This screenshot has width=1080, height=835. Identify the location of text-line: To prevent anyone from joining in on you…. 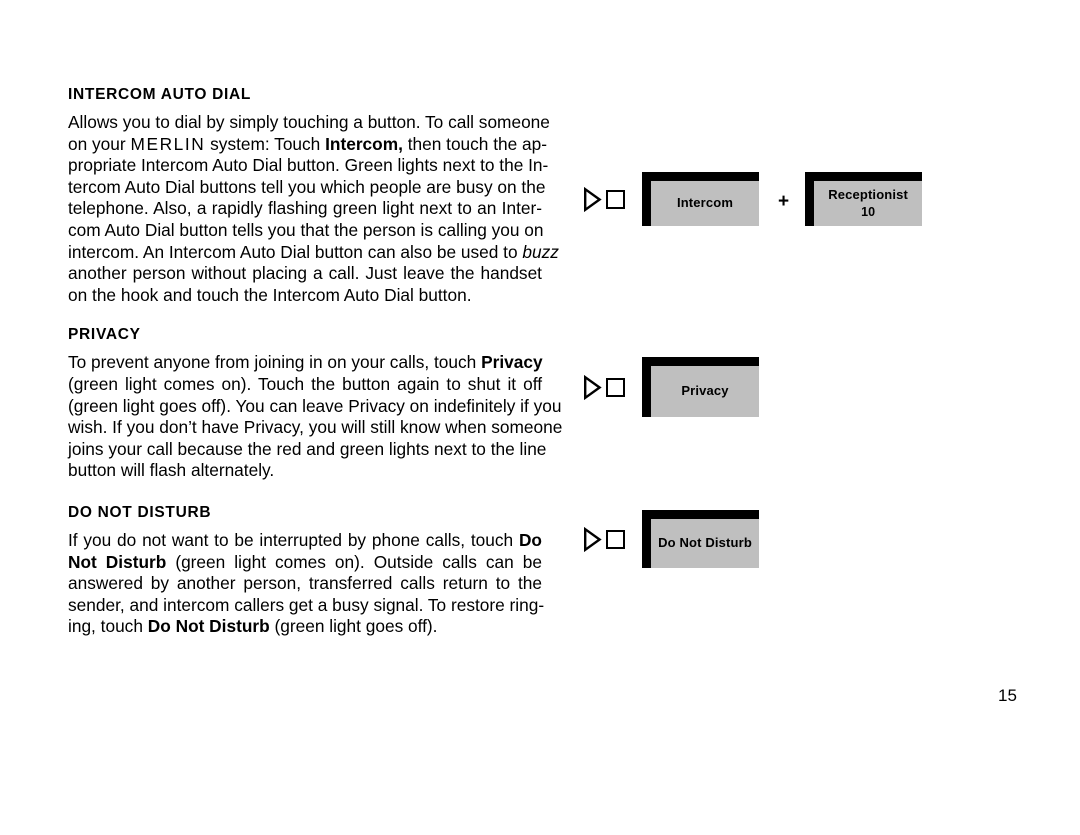
(305, 362).